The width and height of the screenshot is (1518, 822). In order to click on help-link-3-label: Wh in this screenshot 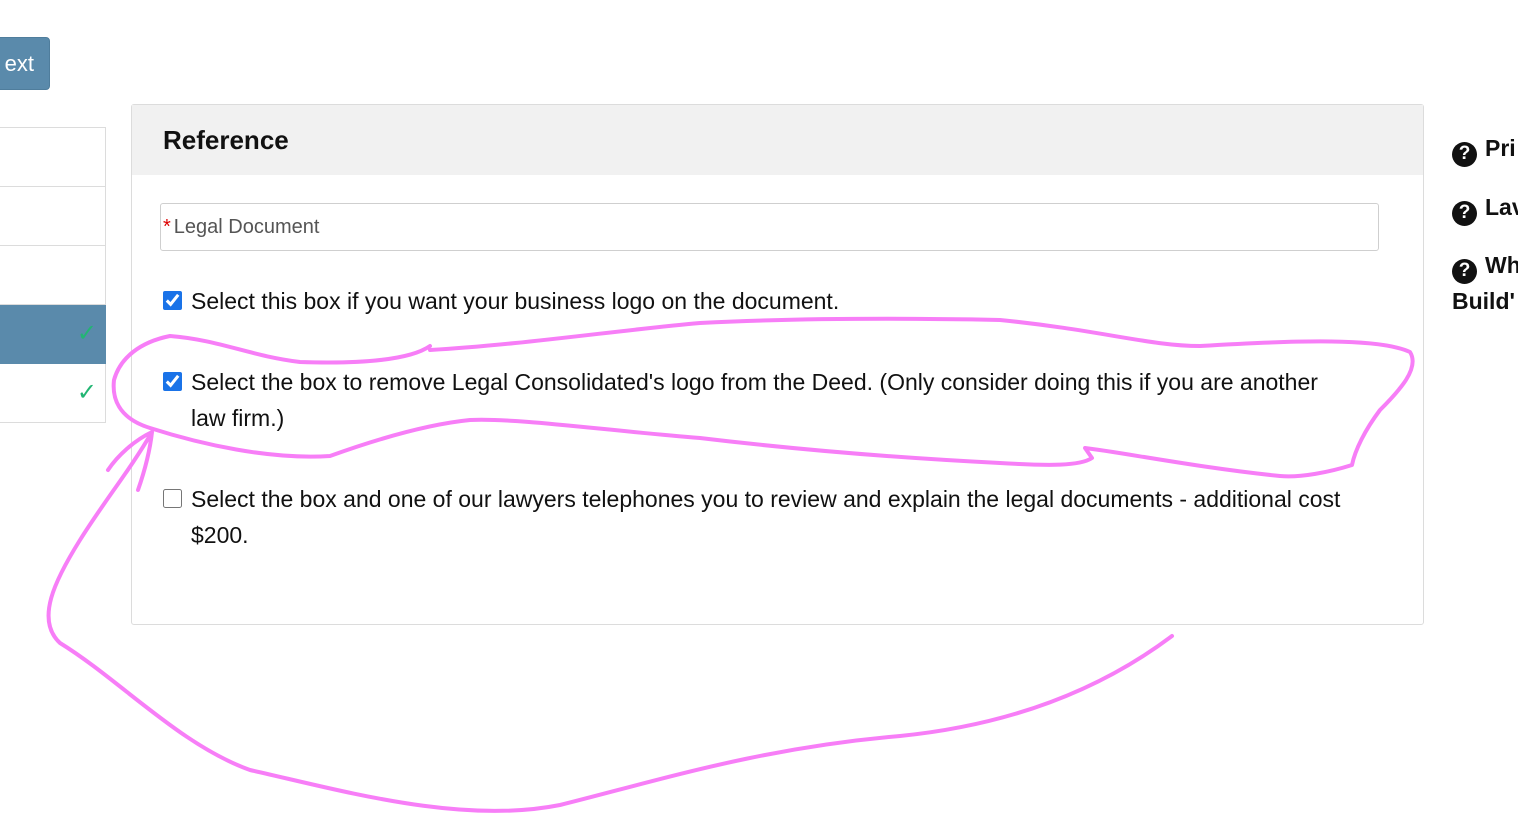, I will do `click(1501, 265)`.